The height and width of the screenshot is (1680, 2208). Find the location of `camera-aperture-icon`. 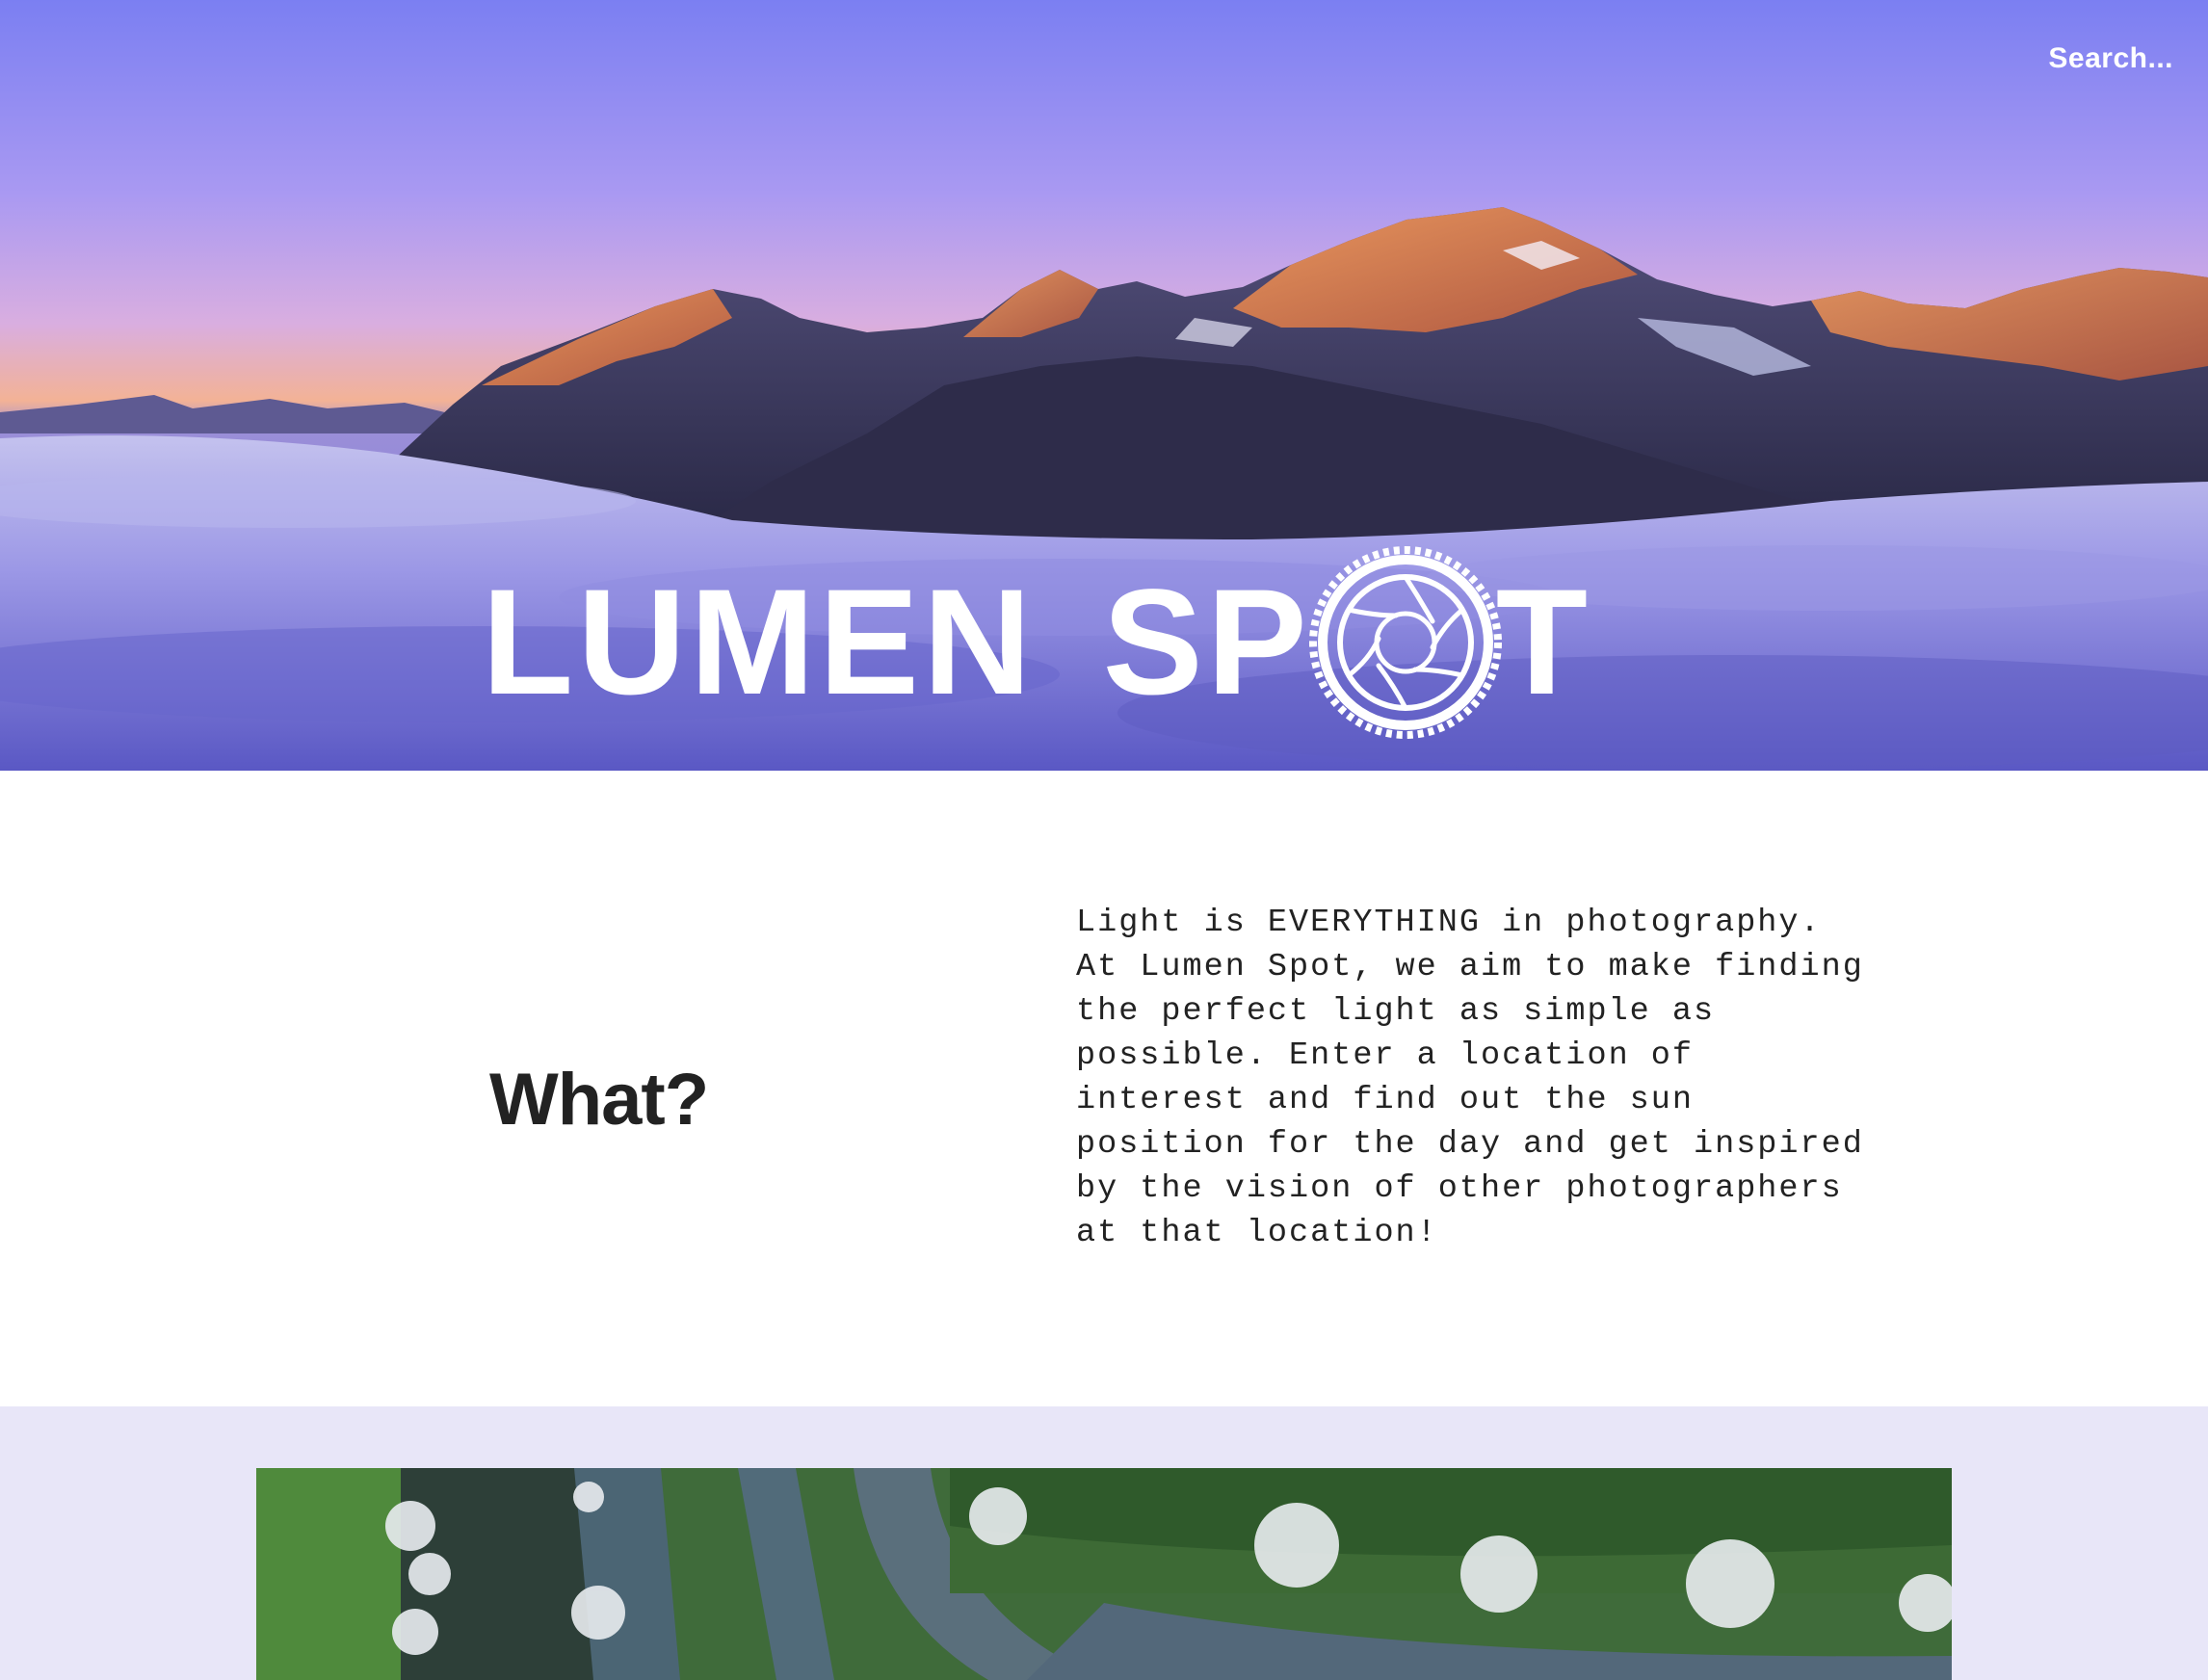

camera-aperture-icon is located at coordinates (1405, 642).